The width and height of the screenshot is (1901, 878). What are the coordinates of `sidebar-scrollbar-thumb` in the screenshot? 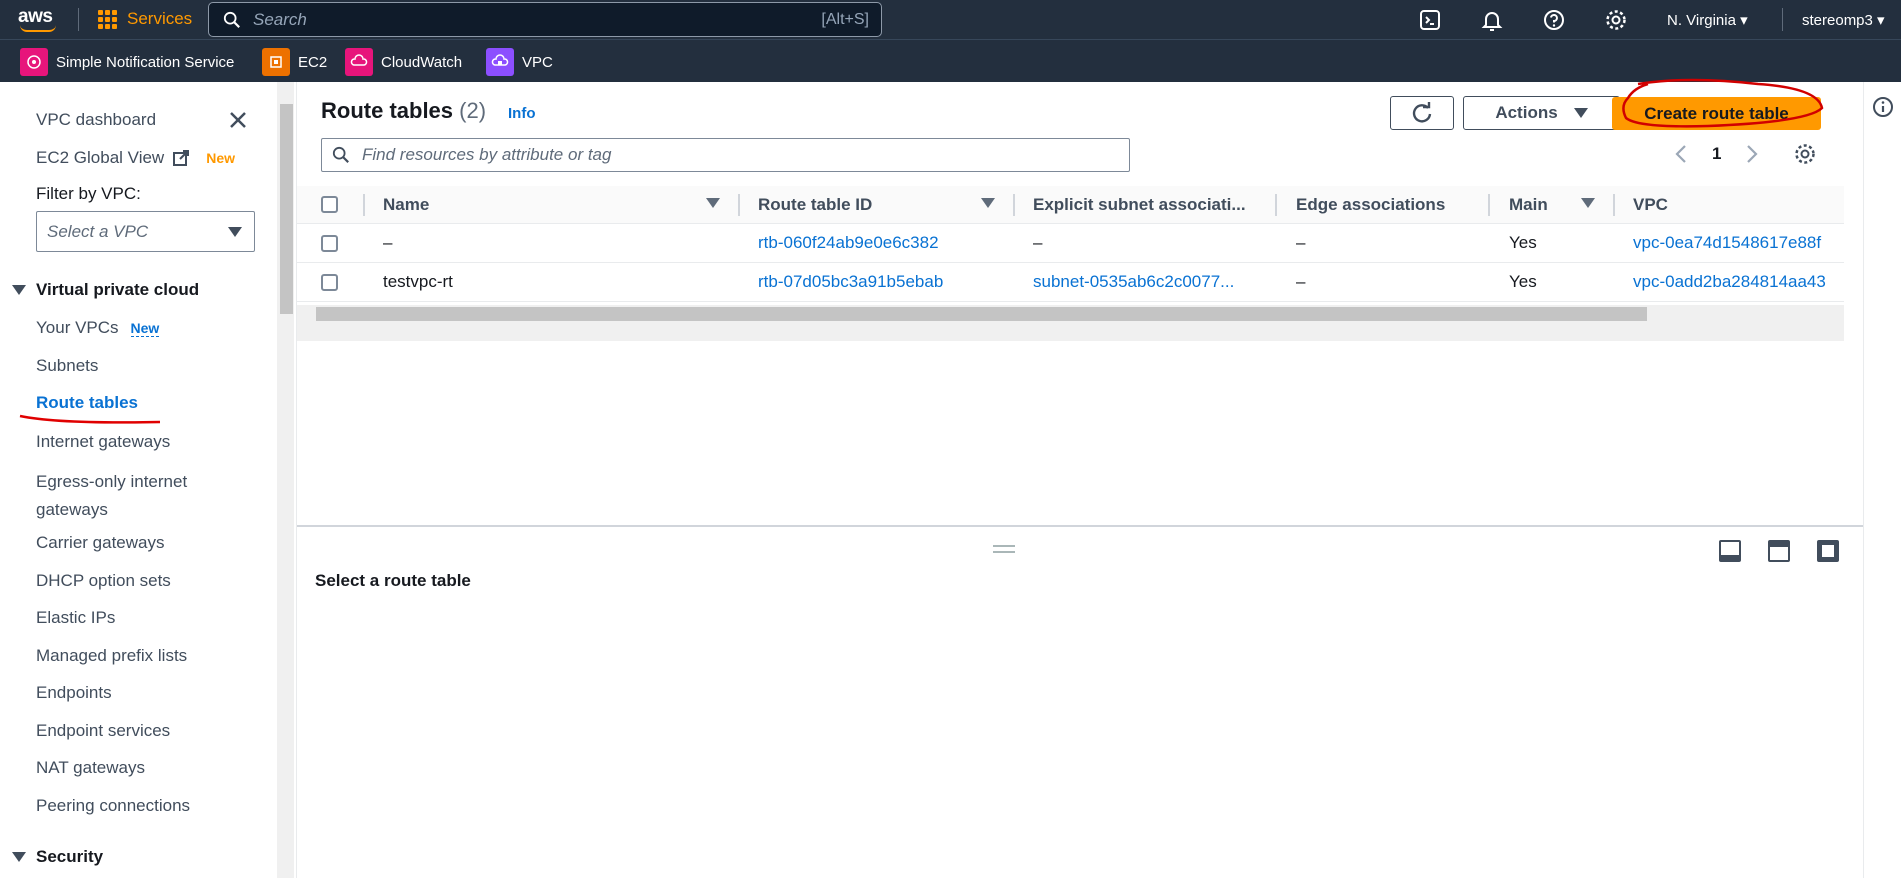 It's located at (286, 209).